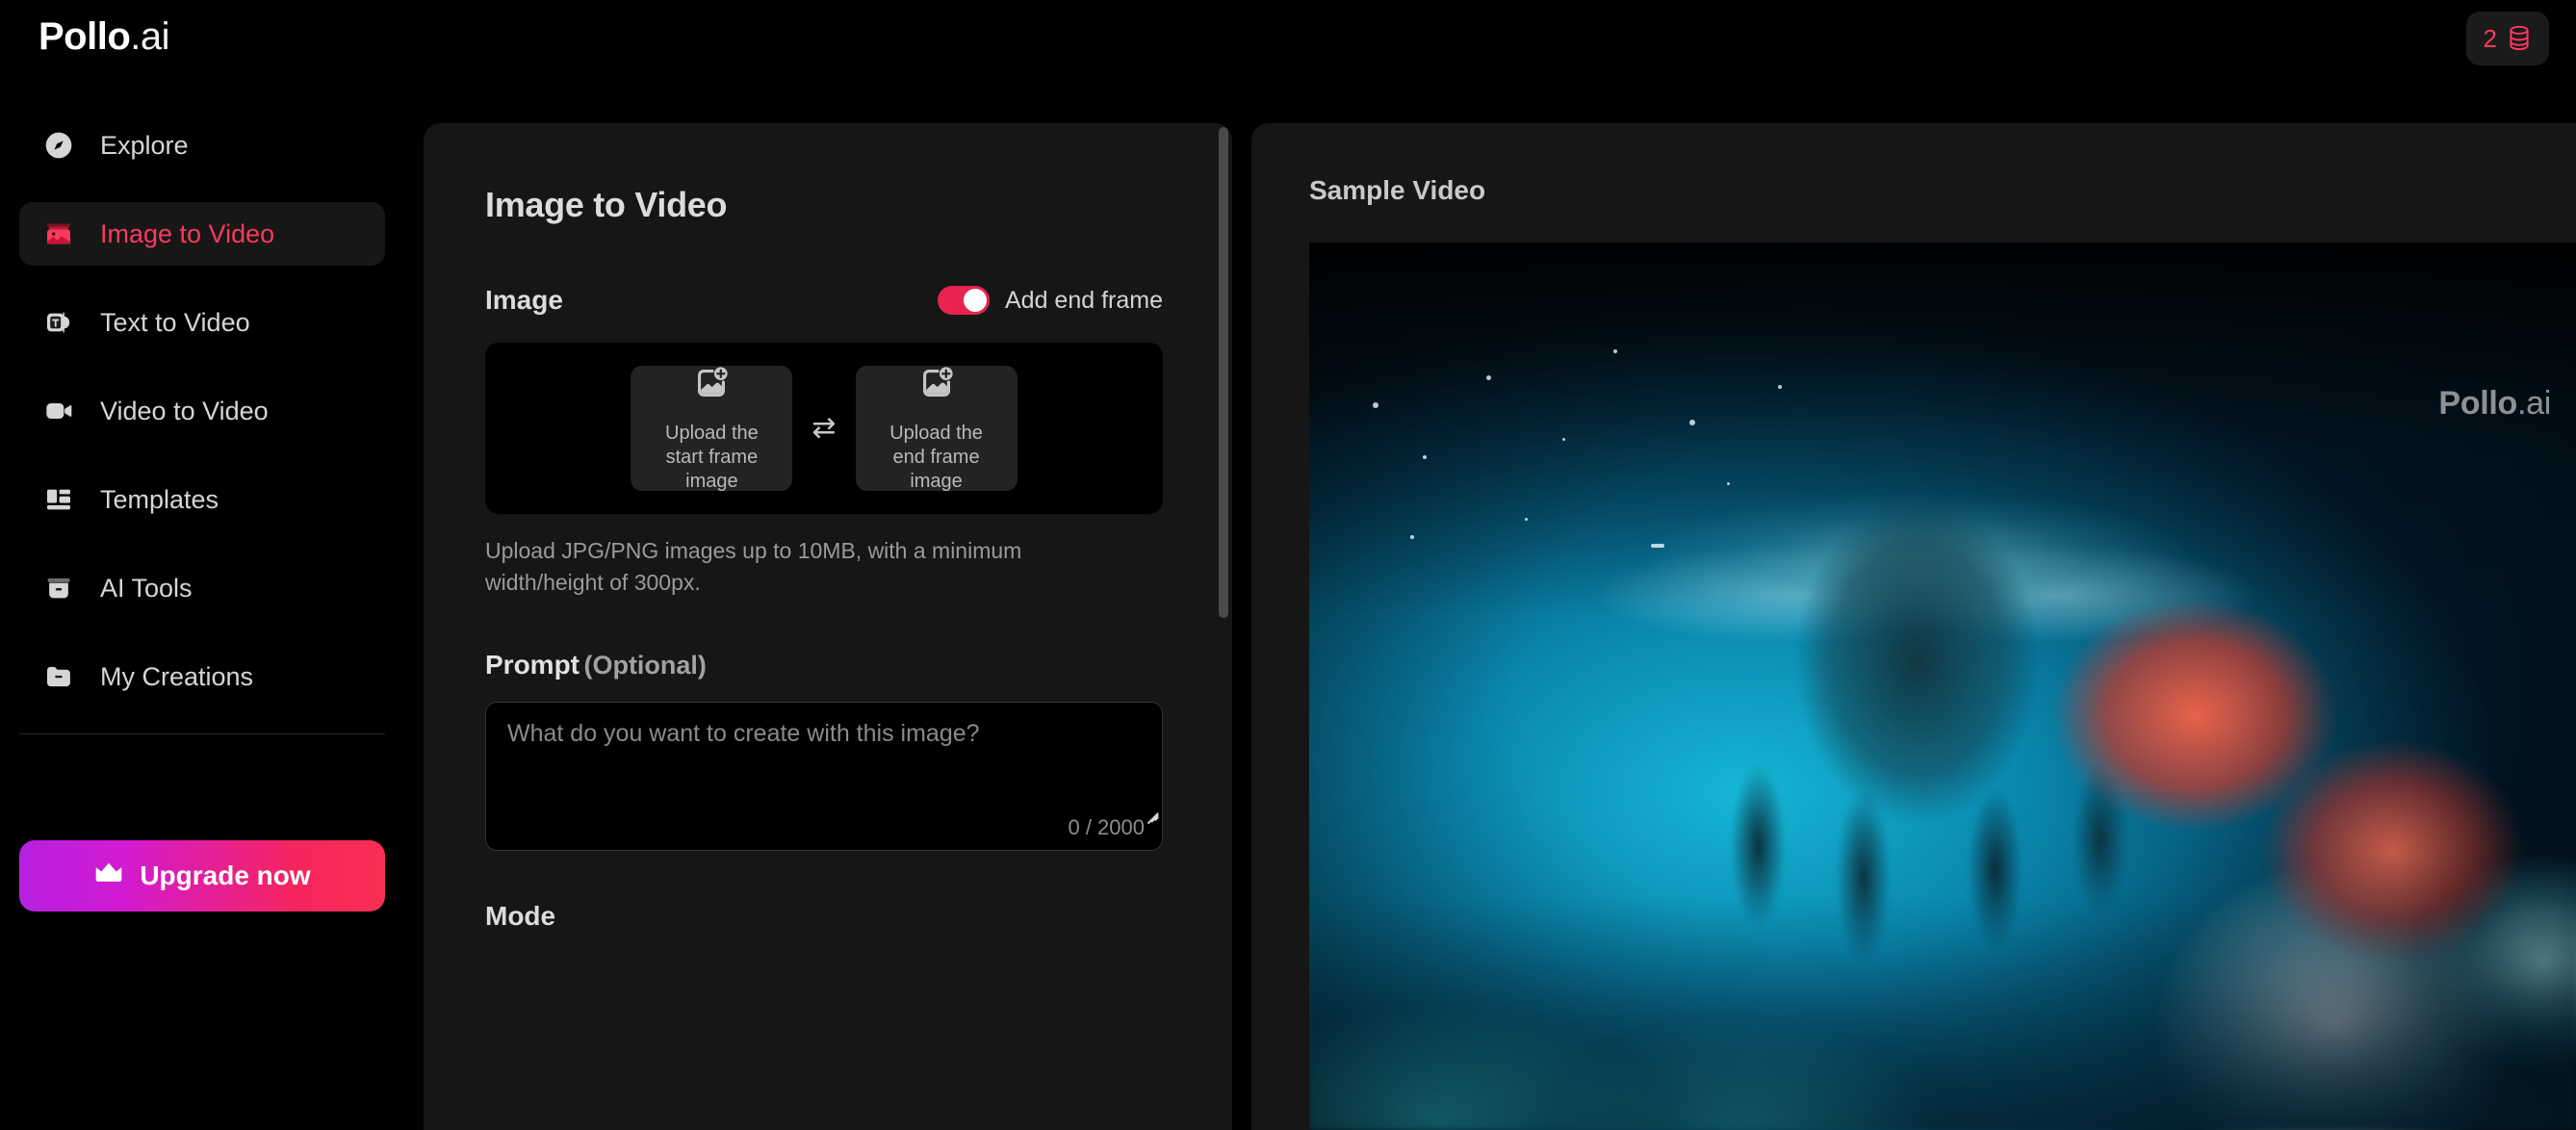 The height and width of the screenshot is (1130, 2576). What do you see at coordinates (1107, 826) in the screenshot?
I see `prompt-character-counter: 0 / 2000` at bounding box center [1107, 826].